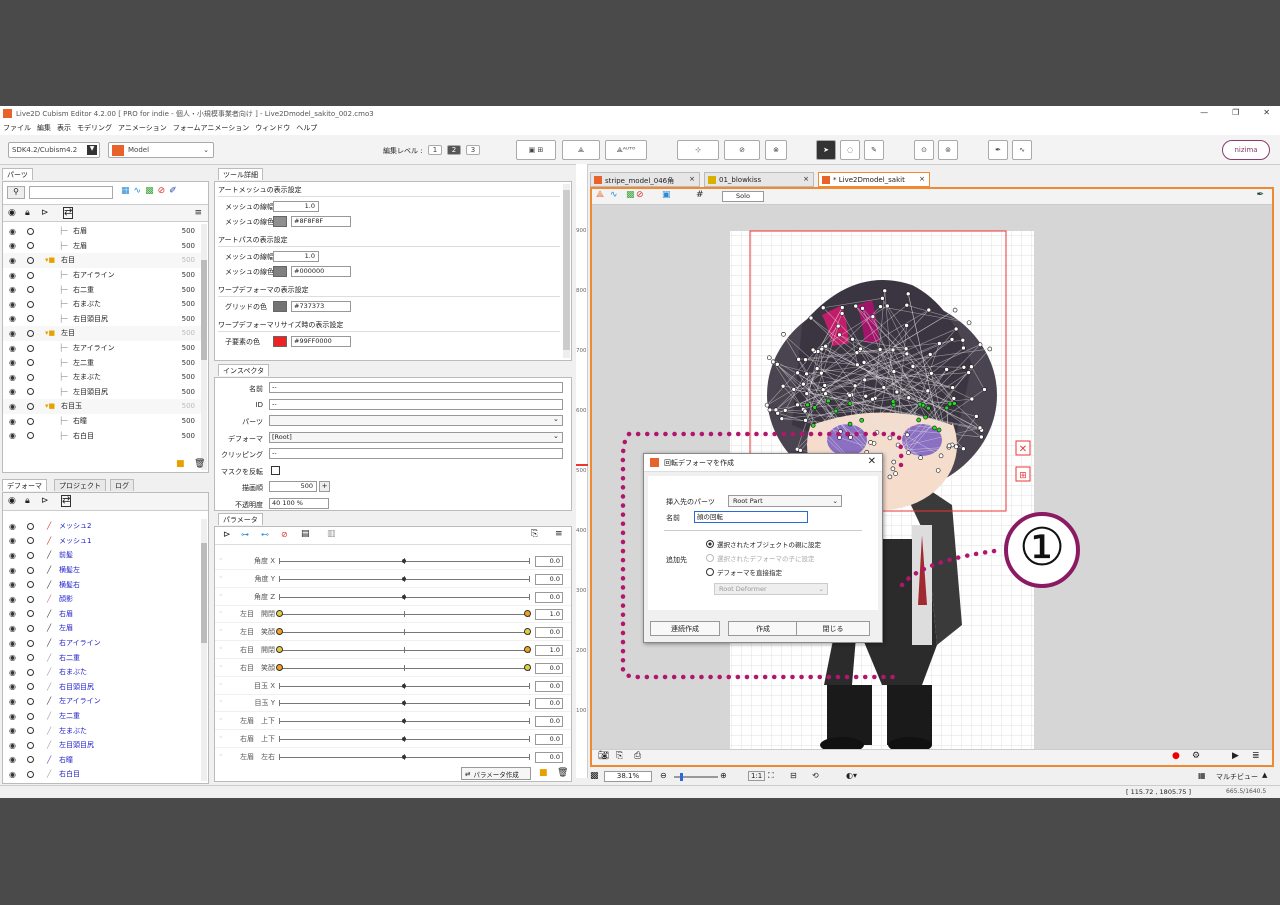 The width and height of the screenshot is (1280, 905). Describe the element at coordinates (1264, 775) in the screenshot. I see `caret-up-icon: ▲` at that location.